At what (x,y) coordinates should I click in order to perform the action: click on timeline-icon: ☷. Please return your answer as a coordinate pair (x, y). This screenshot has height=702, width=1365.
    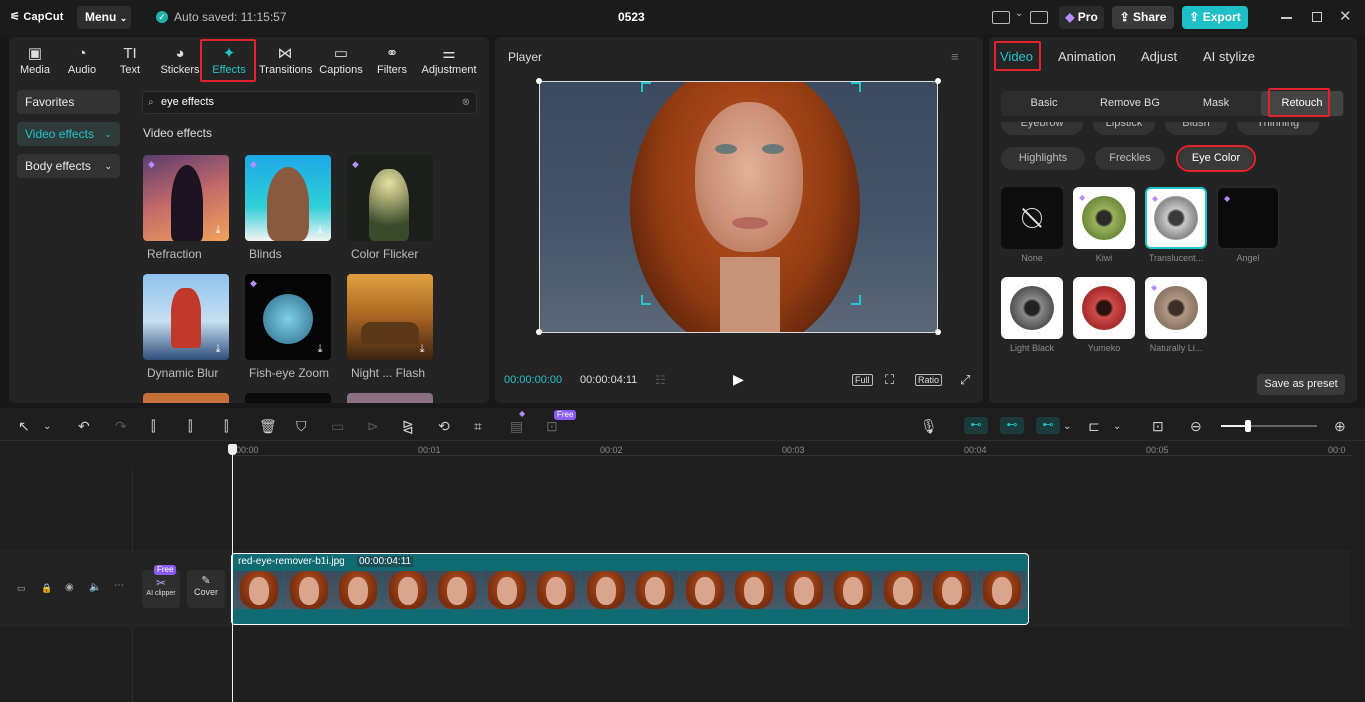
    Looking at the image, I should click on (660, 380).